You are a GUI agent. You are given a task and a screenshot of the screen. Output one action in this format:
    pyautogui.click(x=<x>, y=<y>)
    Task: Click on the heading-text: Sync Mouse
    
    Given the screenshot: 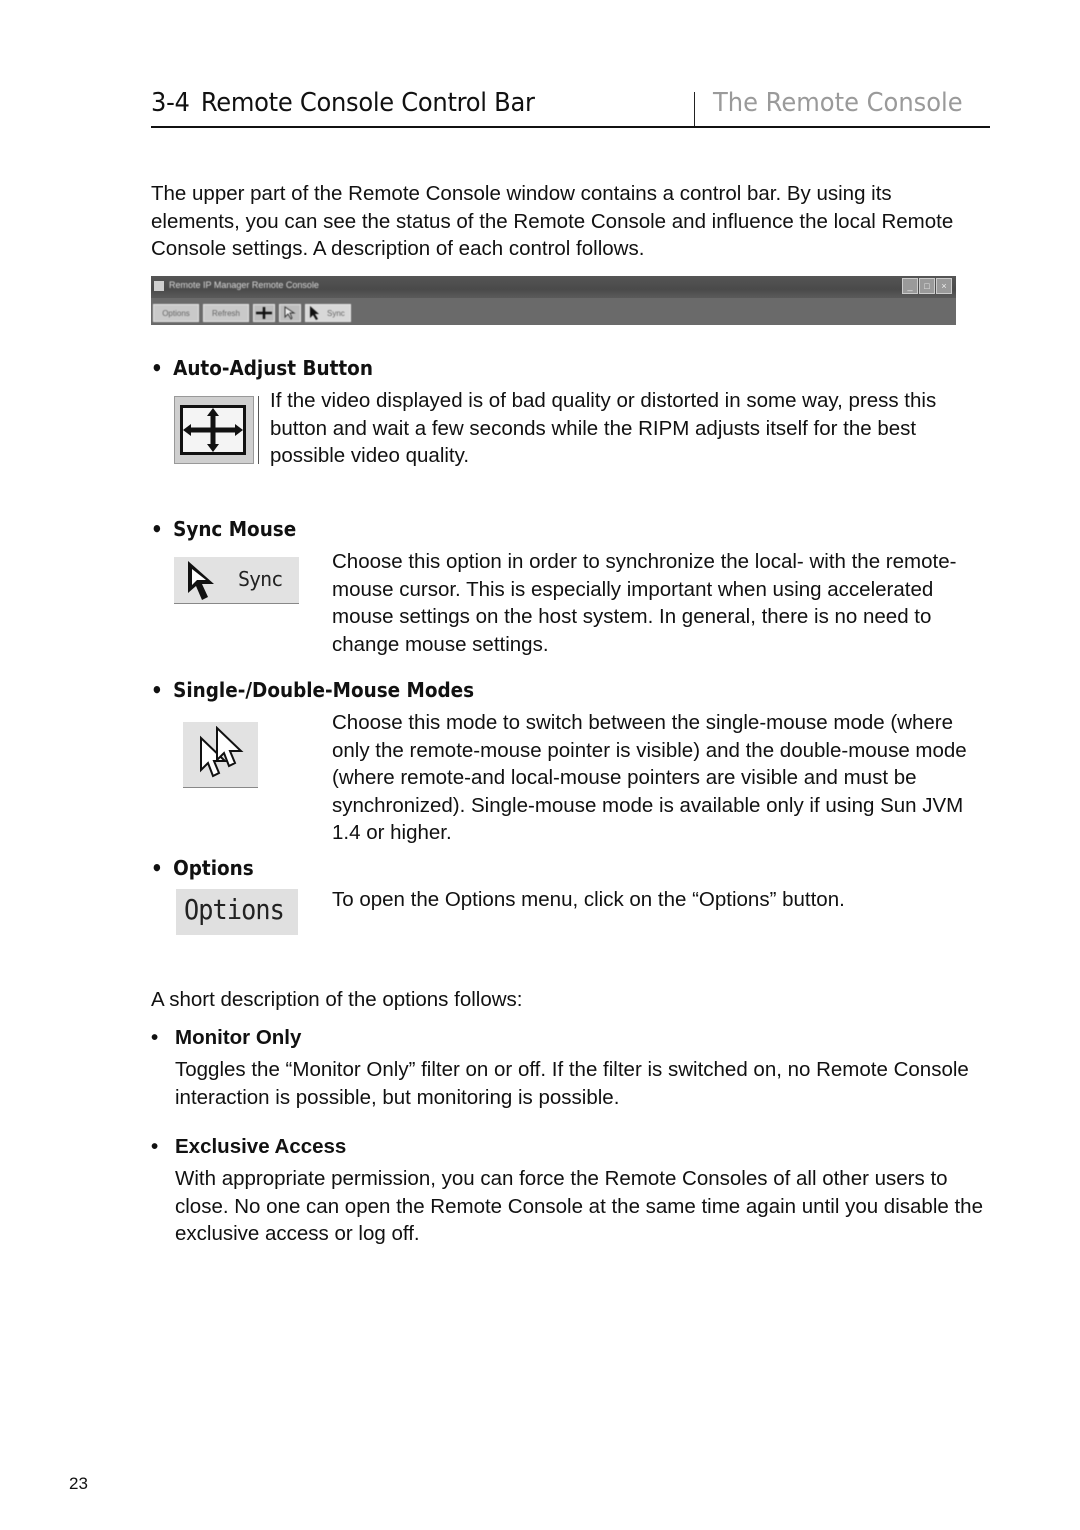 What is the action you would take?
    pyautogui.click(x=235, y=529)
    